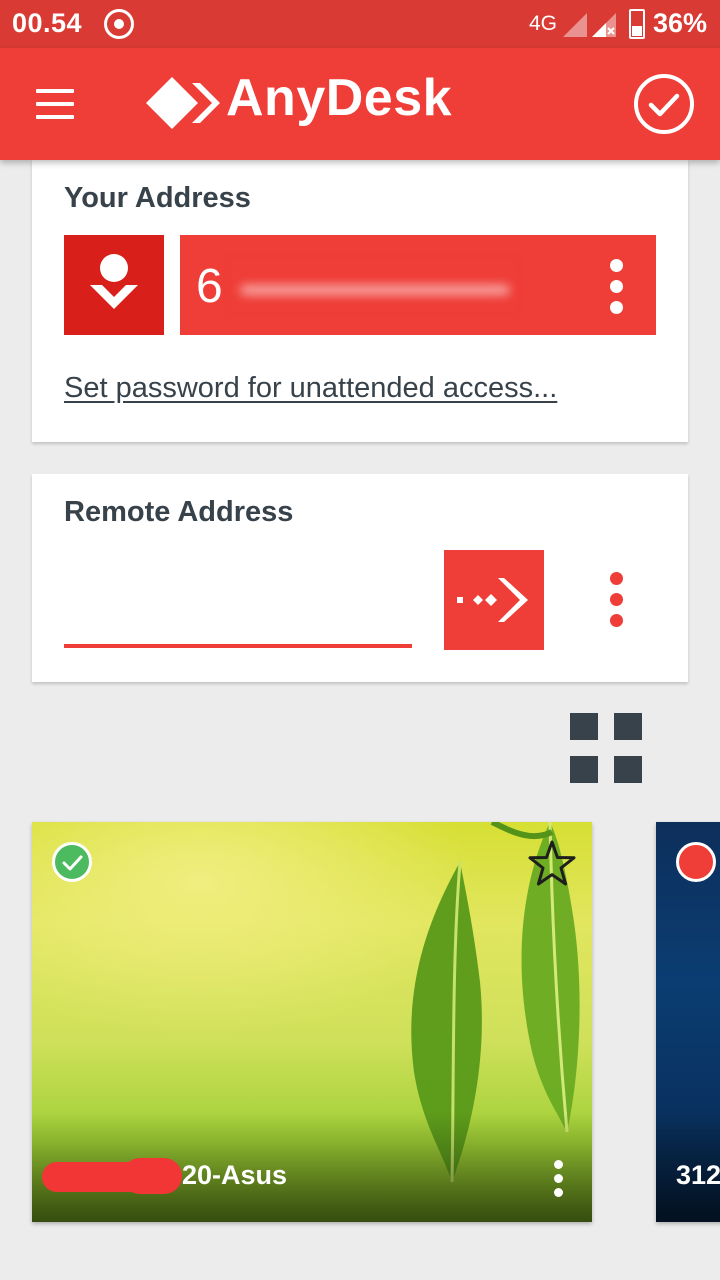  Describe the element at coordinates (606, 748) in the screenshot. I see `grid-view-icon` at that location.